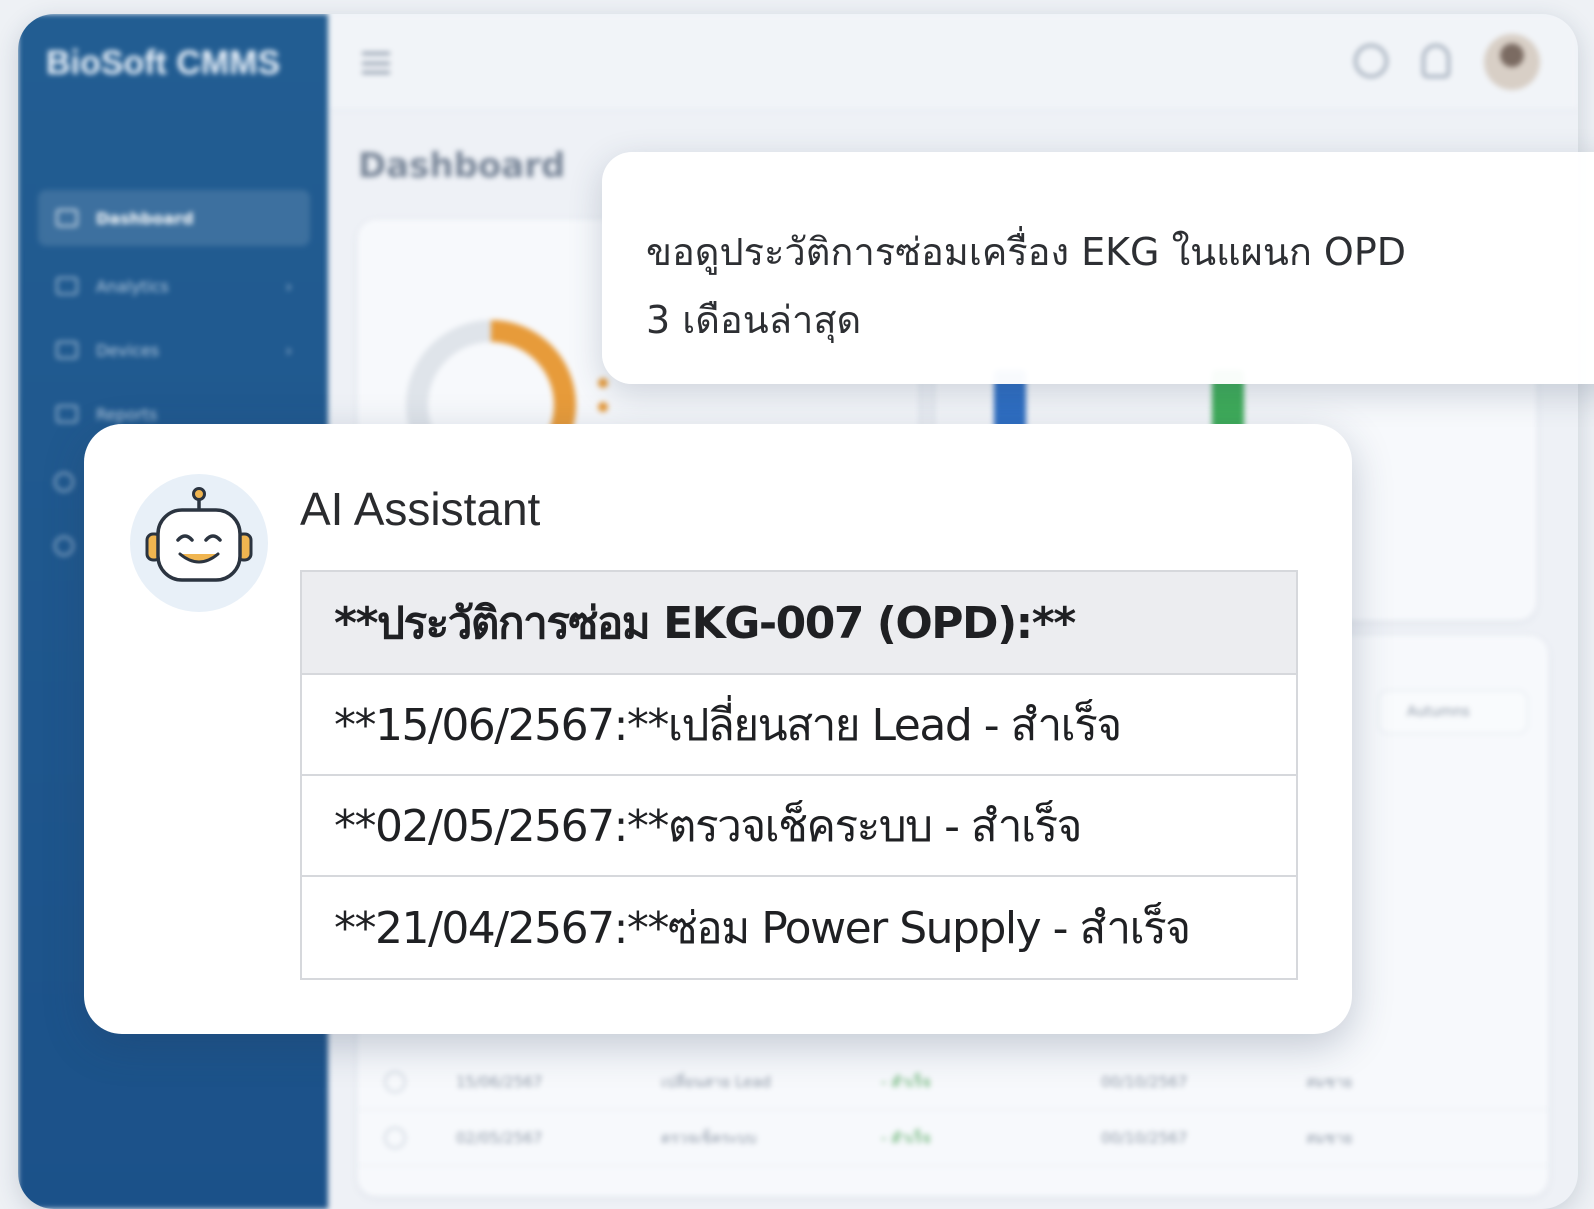 The height and width of the screenshot is (1209, 1594). What do you see at coordinates (145, 218) in the screenshot?
I see `sidebar-item-label: Dashboard` at bounding box center [145, 218].